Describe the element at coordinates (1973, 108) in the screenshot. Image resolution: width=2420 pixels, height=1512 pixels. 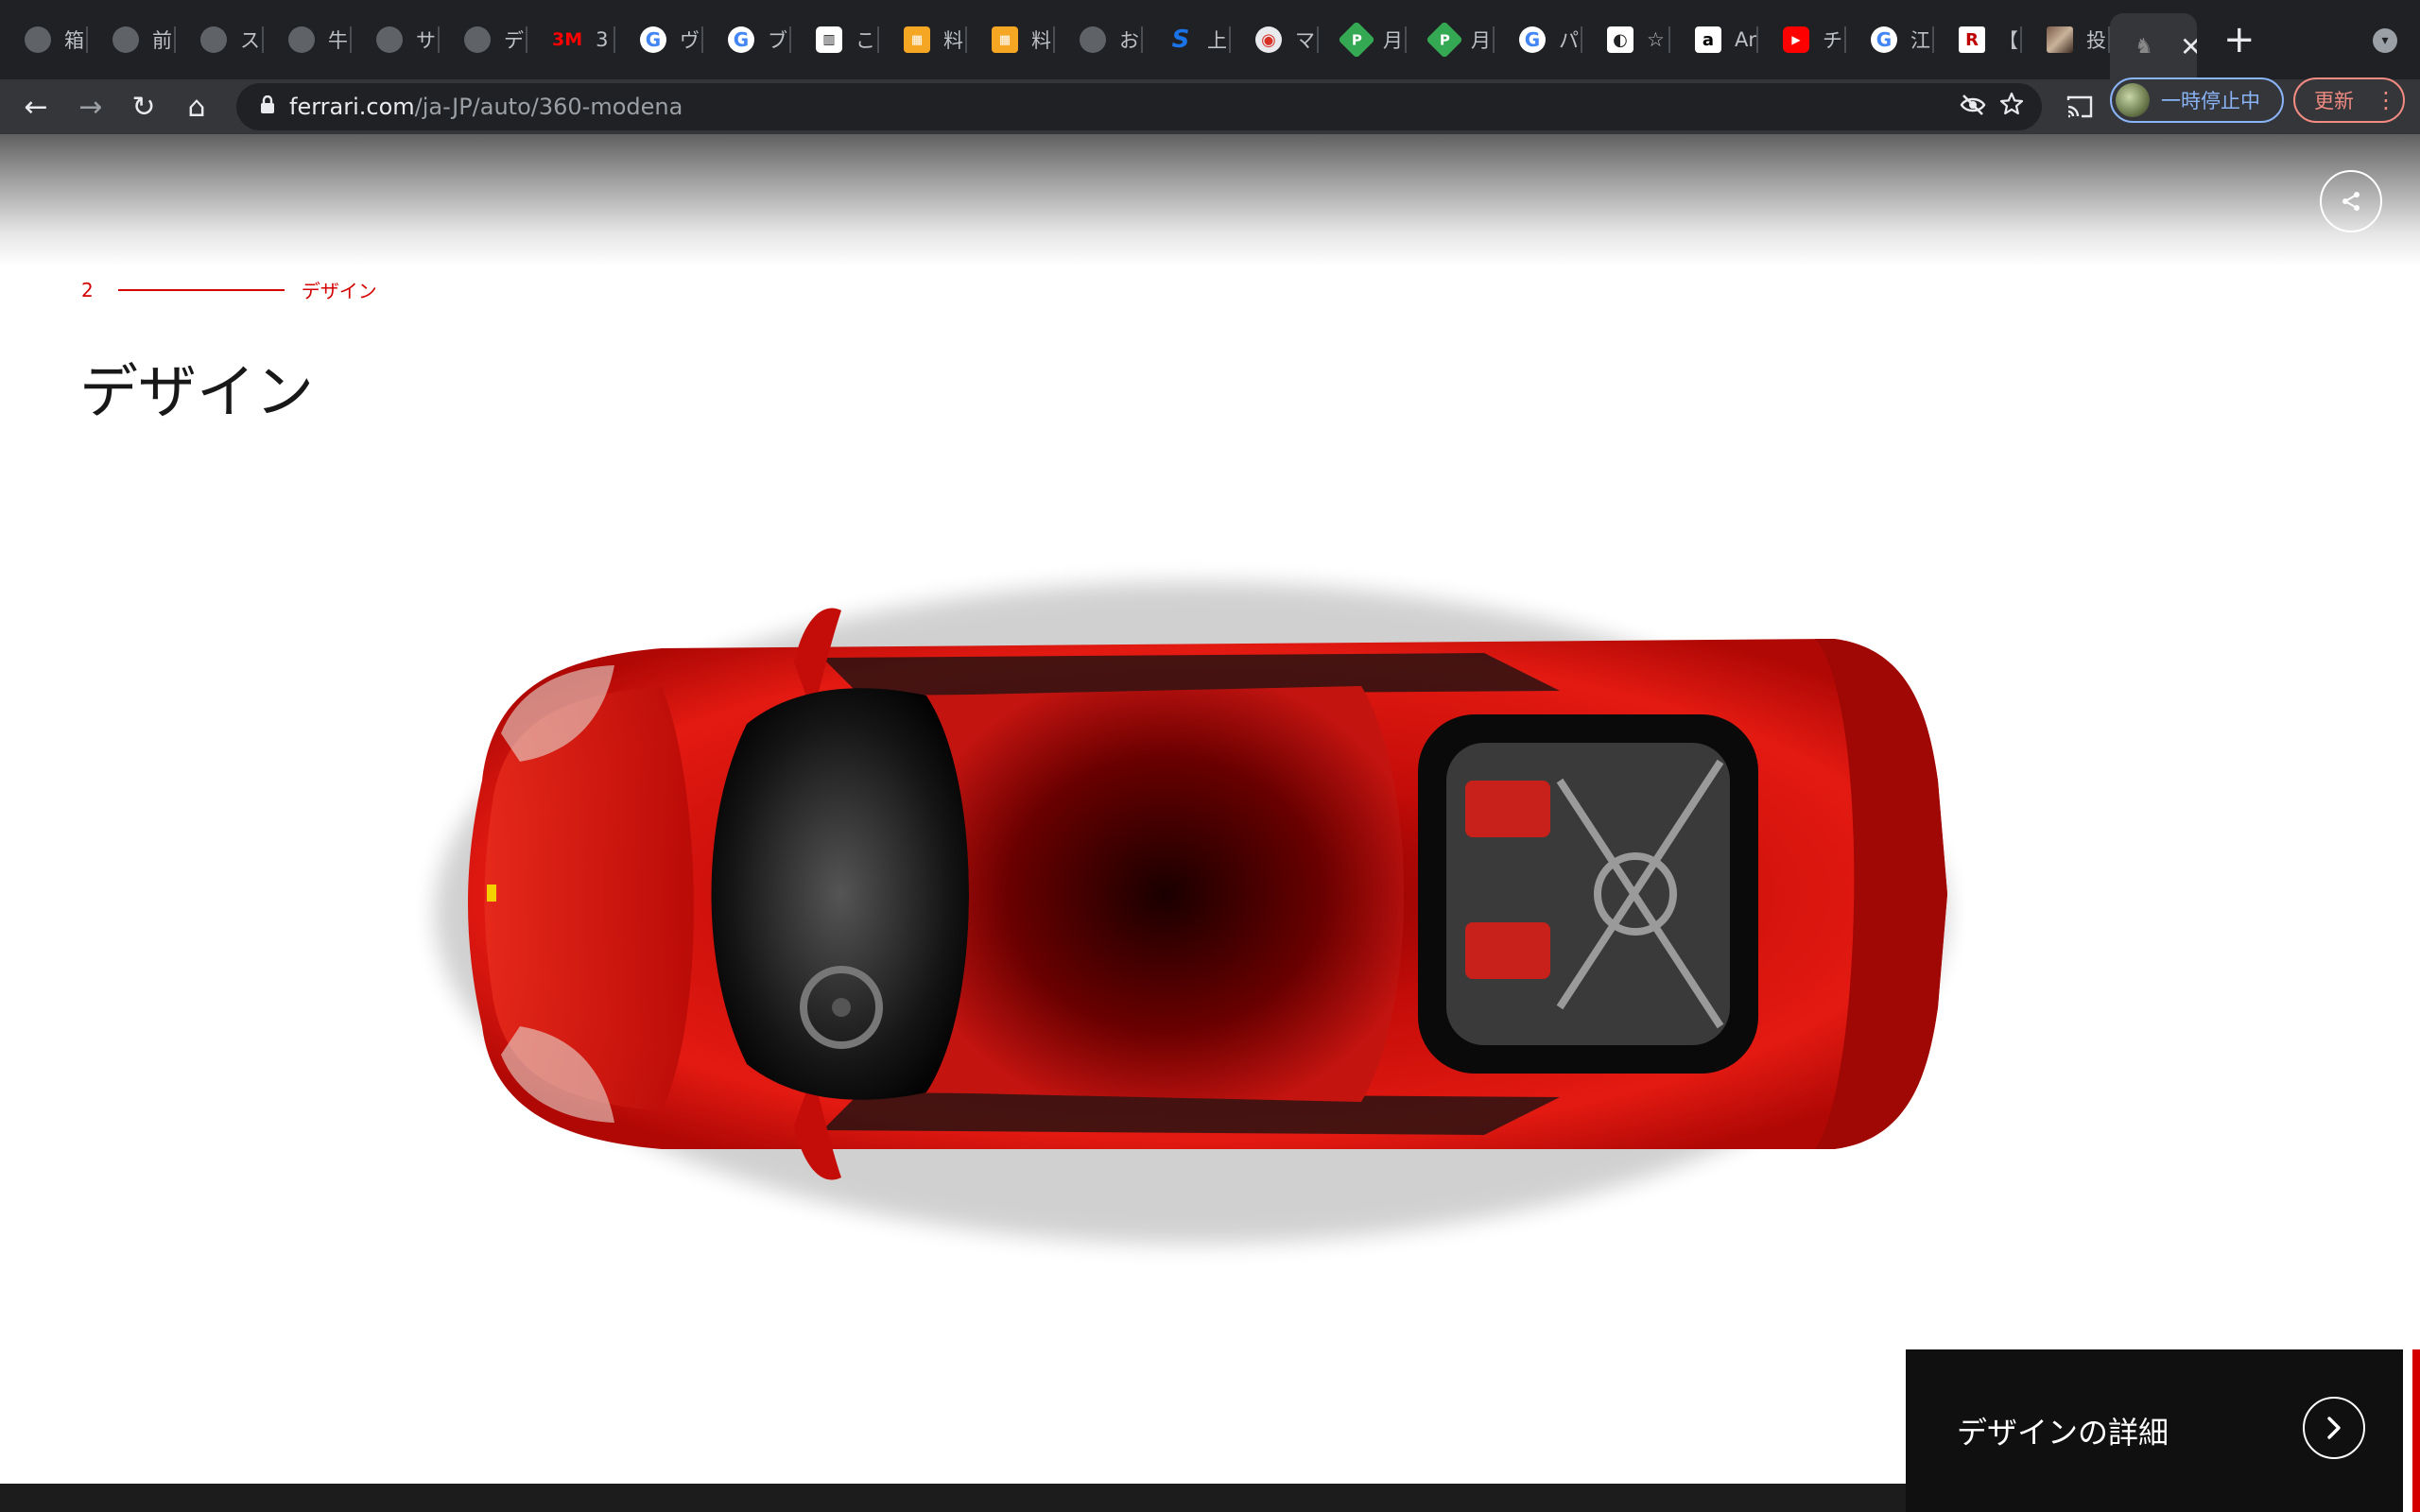
I see `tracking-protection-eye-icon` at that location.